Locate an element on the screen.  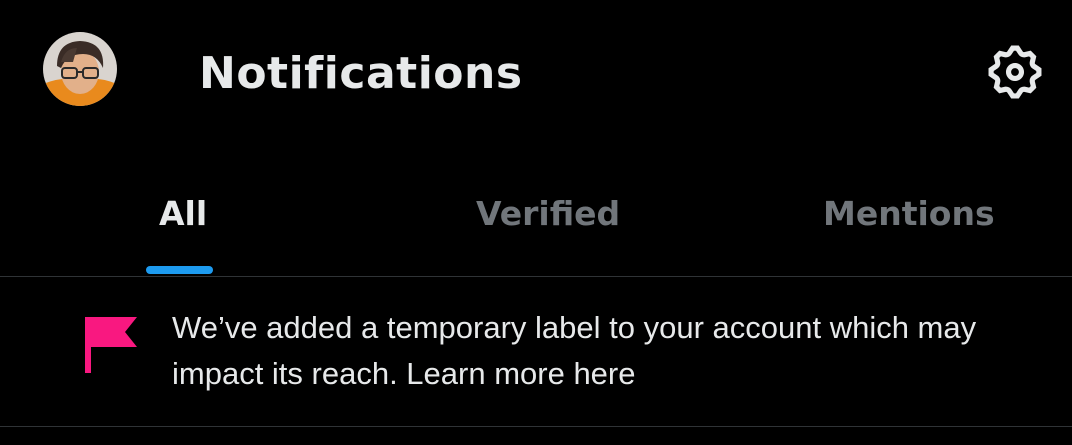
tab-all: All is located at coordinates (180, 213).